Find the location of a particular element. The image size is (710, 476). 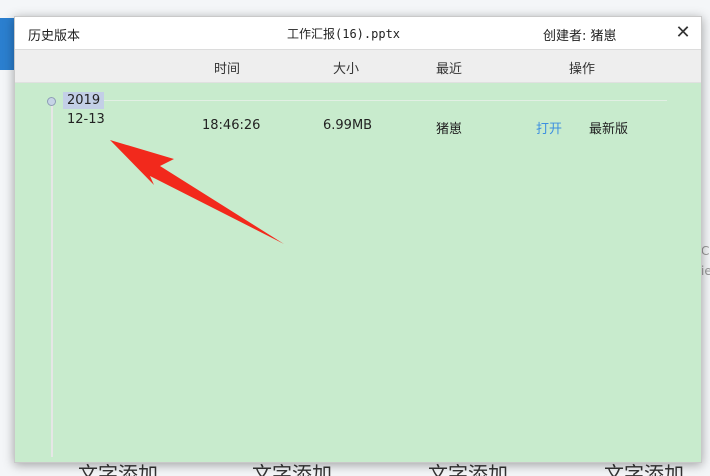

annotation-arrow-shape is located at coordinates (197, 192).